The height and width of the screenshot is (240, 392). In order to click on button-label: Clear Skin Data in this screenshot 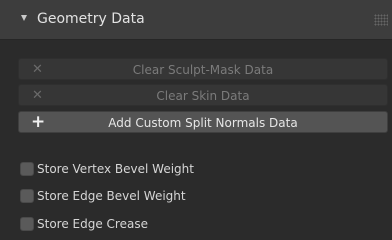, I will do `click(203, 96)`.